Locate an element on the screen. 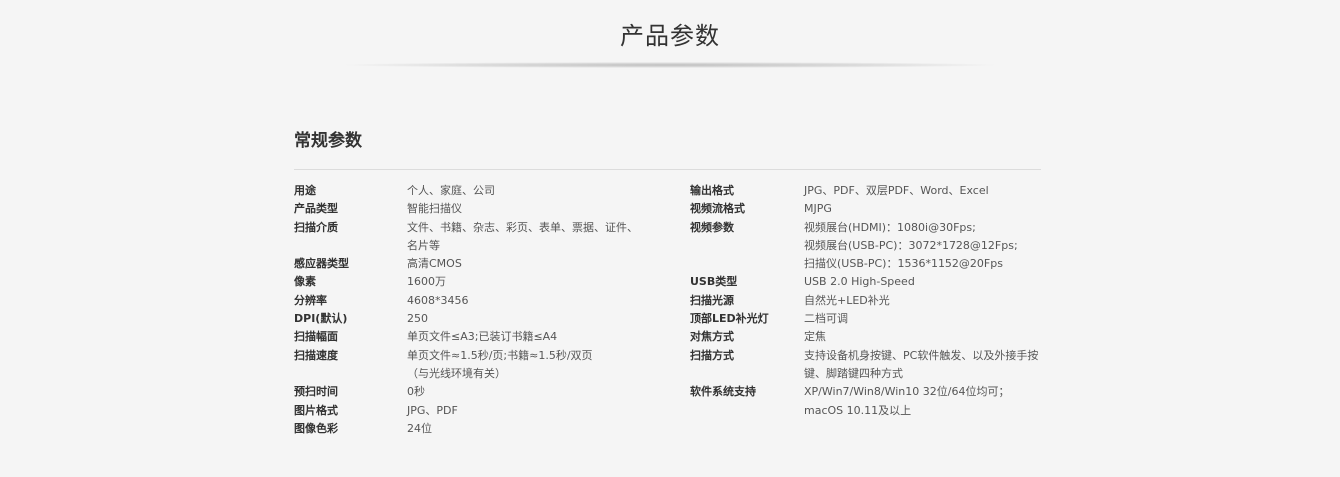 The image size is (1340, 477). spec-label: 扫描光源 is located at coordinates (712, 300).